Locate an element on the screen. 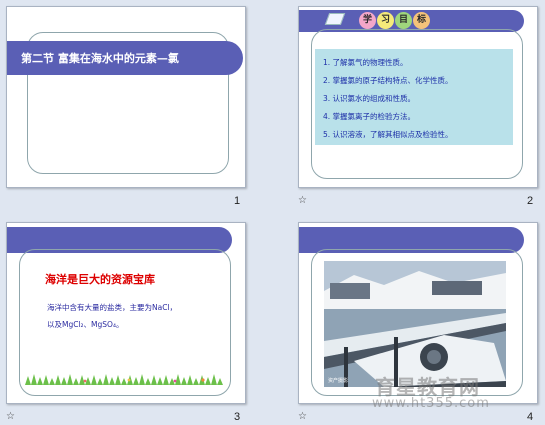 This screenshot has width=545, height=425. objective-item: 2. 掌握氯的原子结构特点、化学性质。 is located at coordinates (388, 80).